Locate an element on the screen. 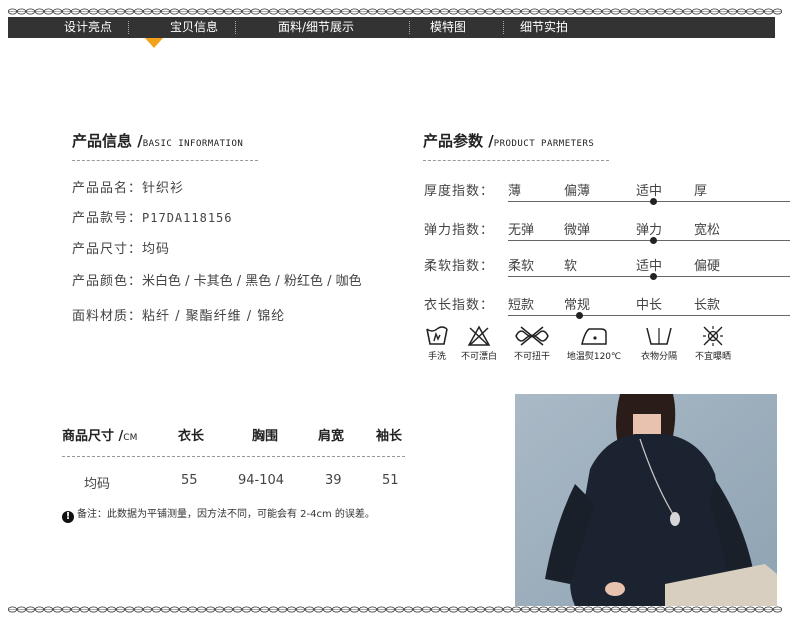 The image size is (790, 618). tab-model-photos: 模特图 is located at coordinates (448, 27).